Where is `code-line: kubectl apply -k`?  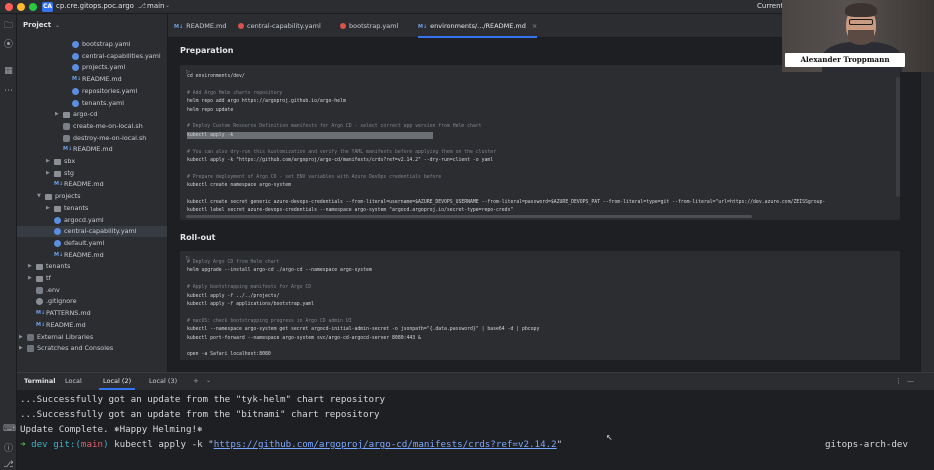
code-line: kubectl apply -k is located at coordinates (310, 135).